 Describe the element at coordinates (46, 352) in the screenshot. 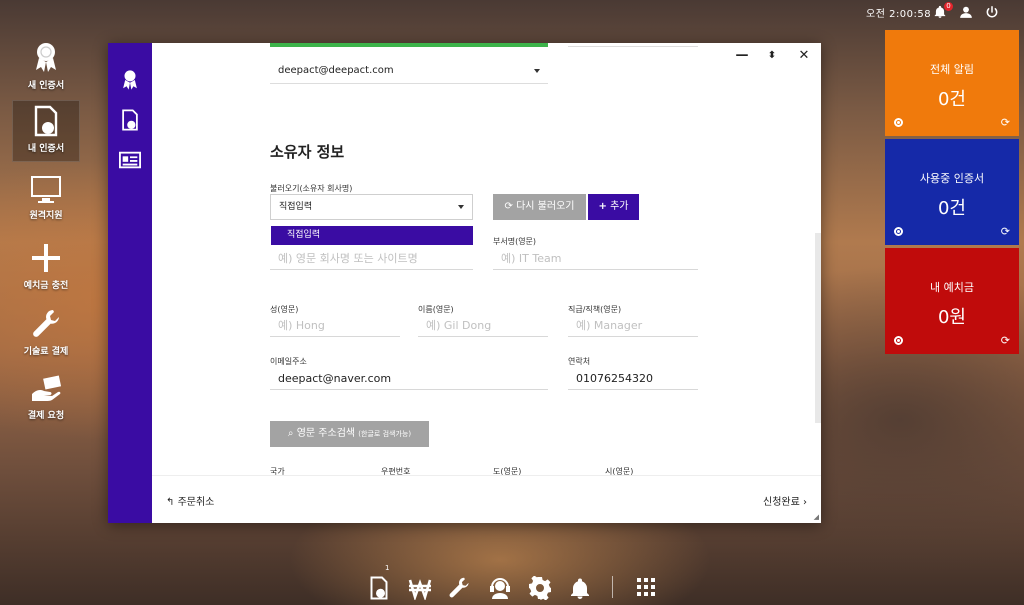

I see `desktop-label: 기술료 결제` at that location.